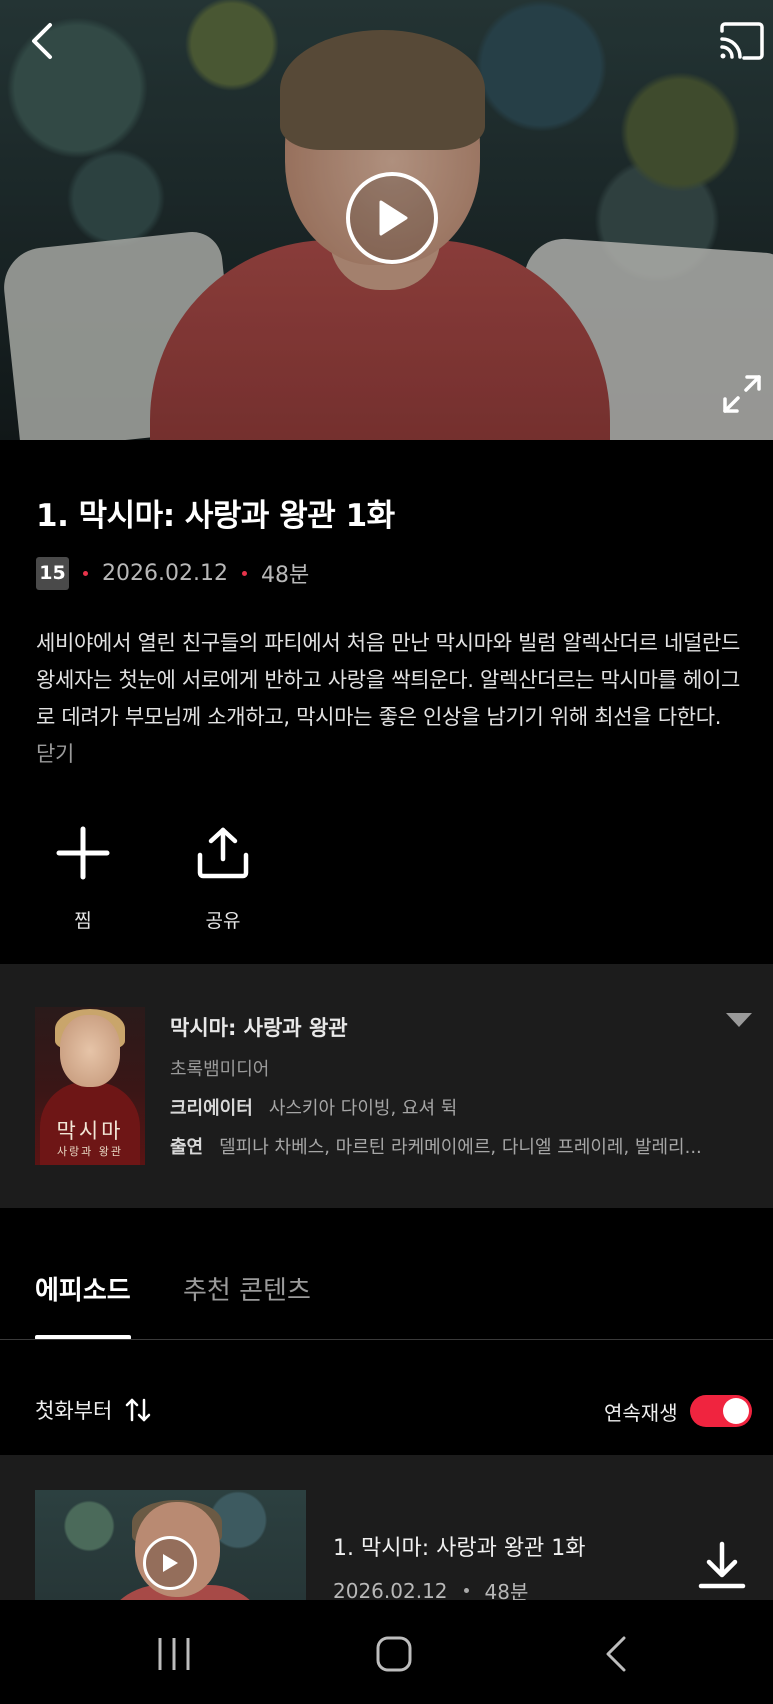 This screenshot has width=773, height=1704. I want to click on system-navigation-bar, so click(386, 1652).